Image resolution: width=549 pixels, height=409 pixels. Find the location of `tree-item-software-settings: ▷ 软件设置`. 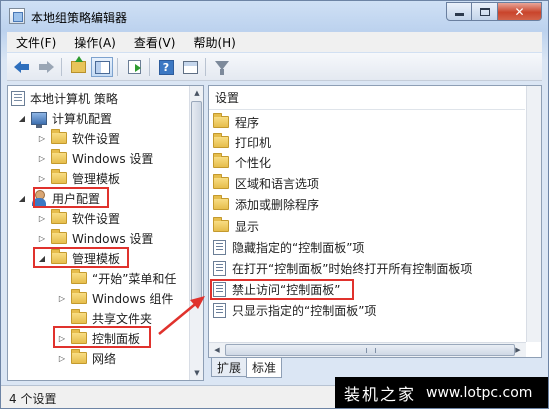

tree-item-software-settings: ▷ 软件设置 is located at coordinates (78, 138).